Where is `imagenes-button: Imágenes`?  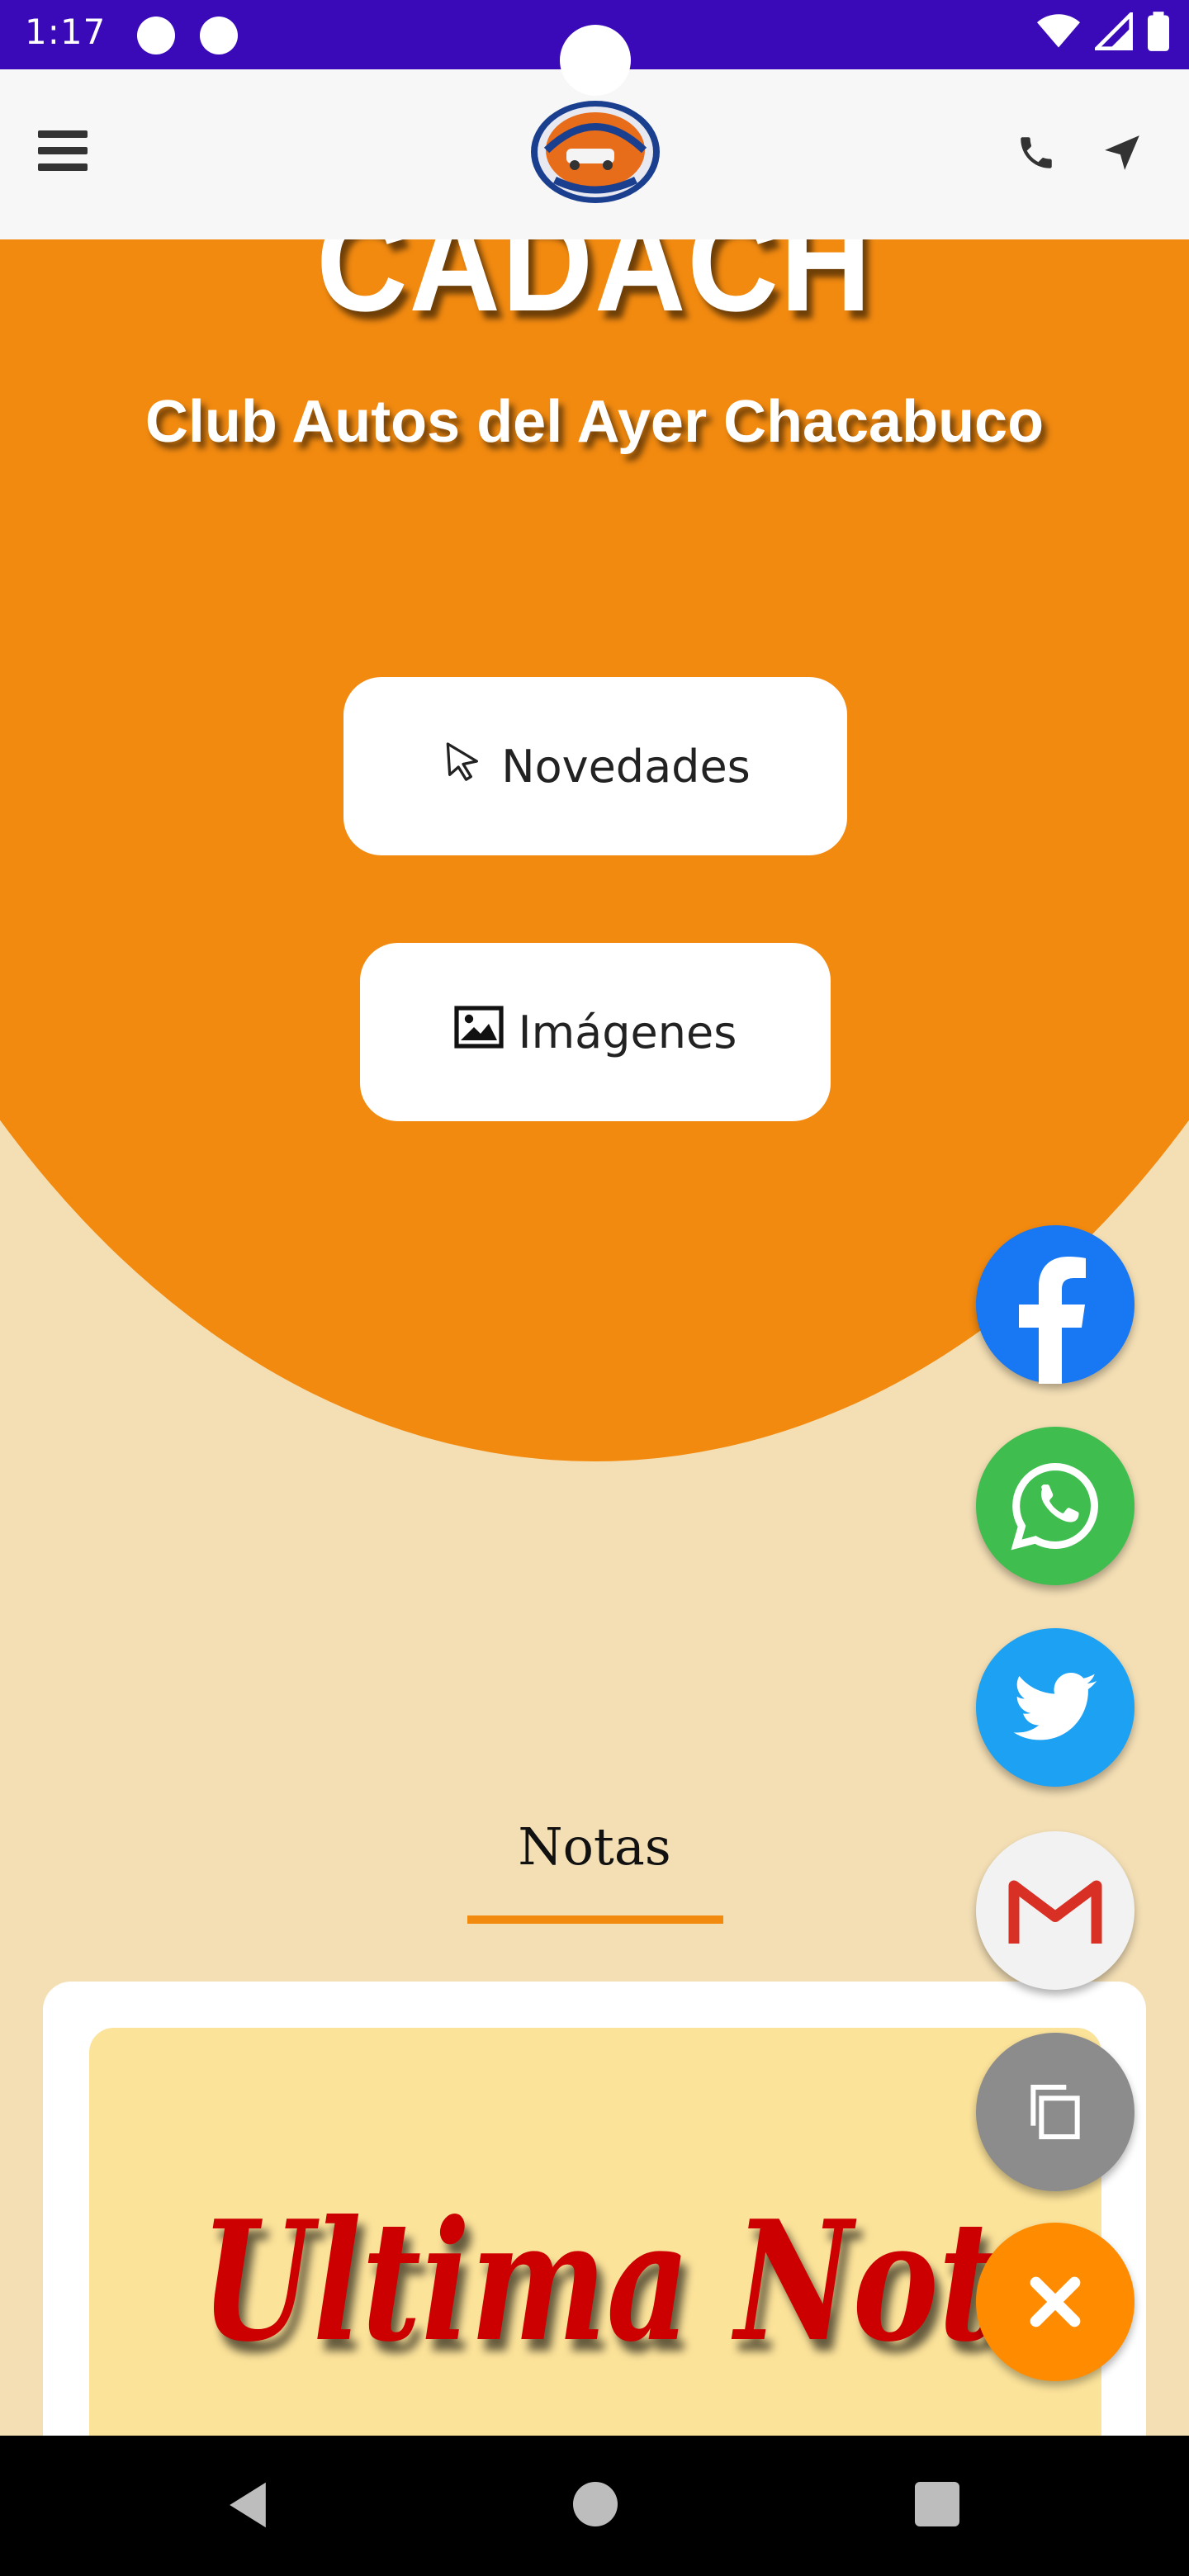
imagenes-button: Imágenes is located at coordinates (595, 1032).